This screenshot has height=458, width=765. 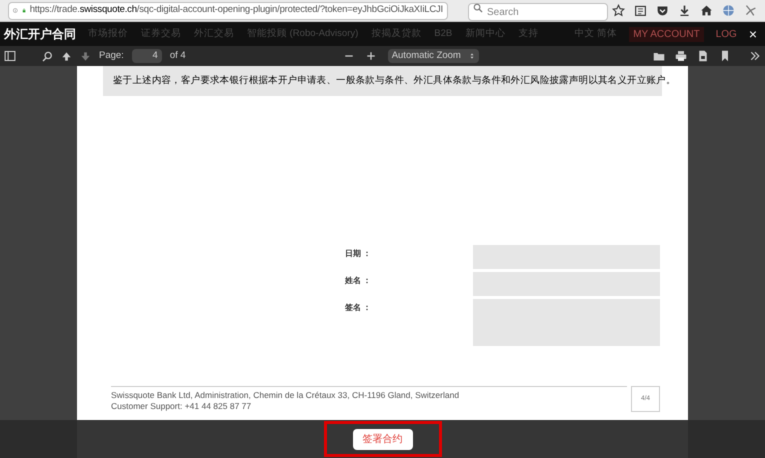 What do you see at coordinates (538, 12) in the screenshot?
I see `search-field: Search` at bounding box center [538, 12].